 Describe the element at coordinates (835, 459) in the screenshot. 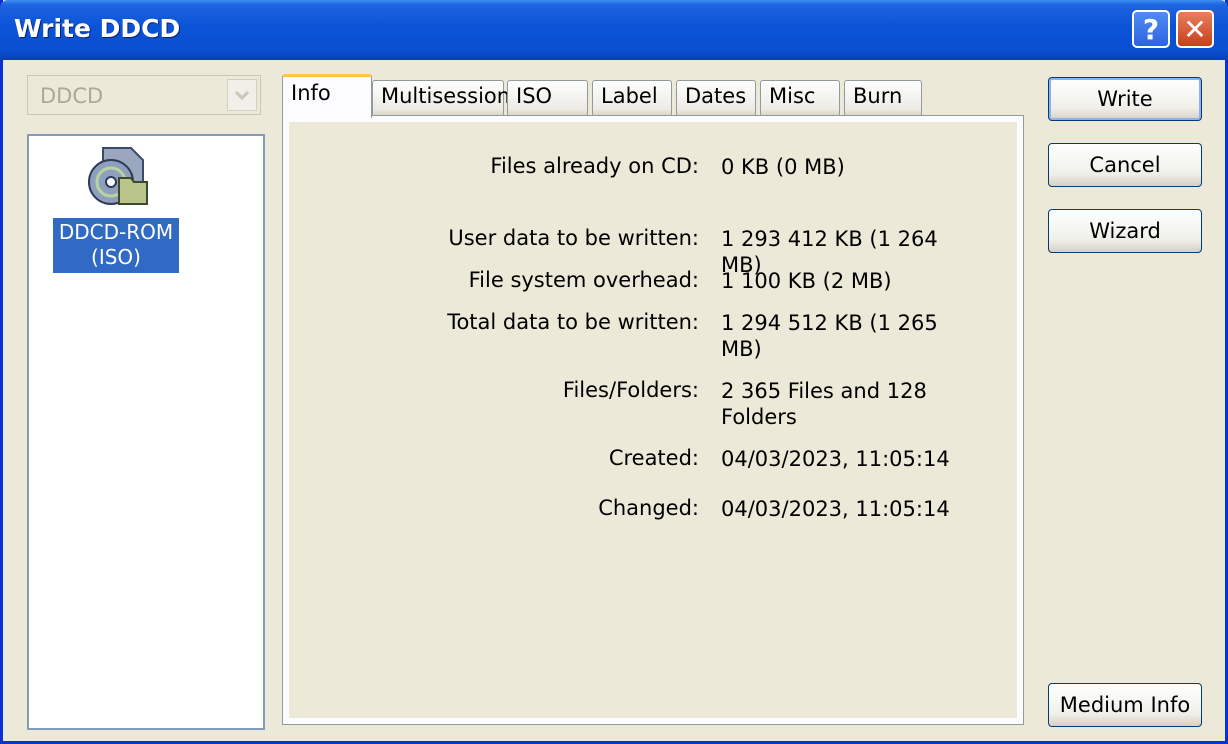

I see `created-value: 04/03/2023, 11:05:14` at that location.